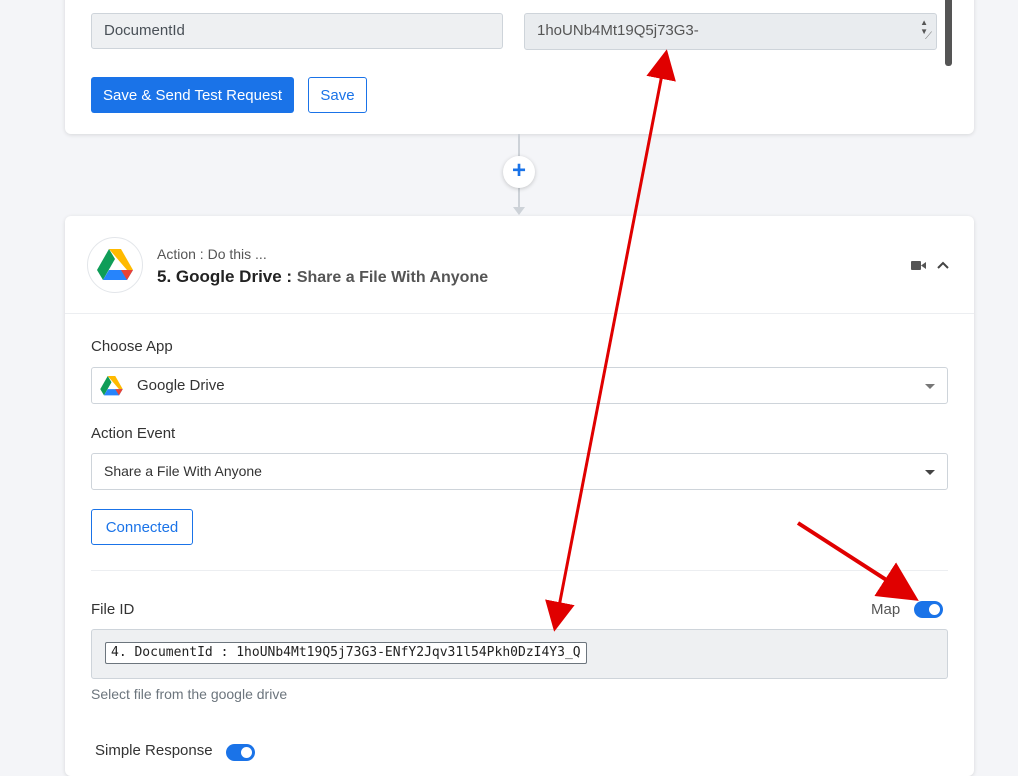  I want to click on header-divider, so click(519, 313).